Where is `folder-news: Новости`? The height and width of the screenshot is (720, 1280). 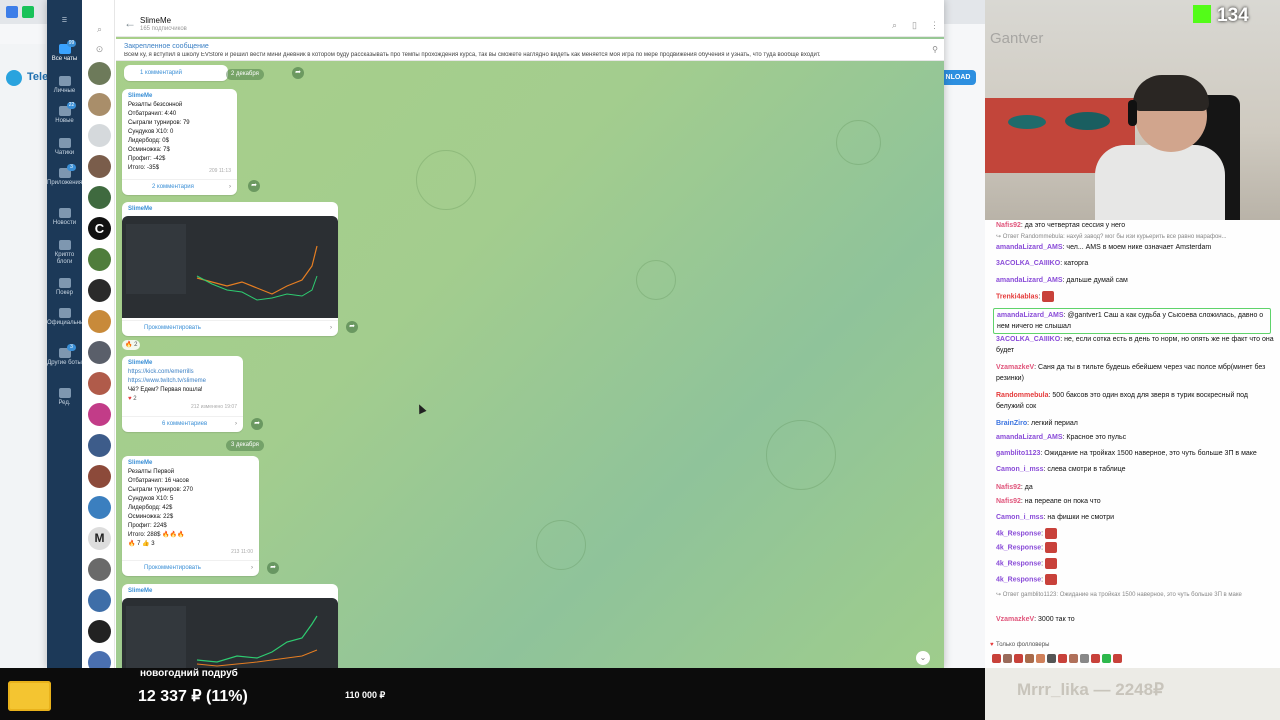 folder-news: Новости is located at coordinates (64, 217).